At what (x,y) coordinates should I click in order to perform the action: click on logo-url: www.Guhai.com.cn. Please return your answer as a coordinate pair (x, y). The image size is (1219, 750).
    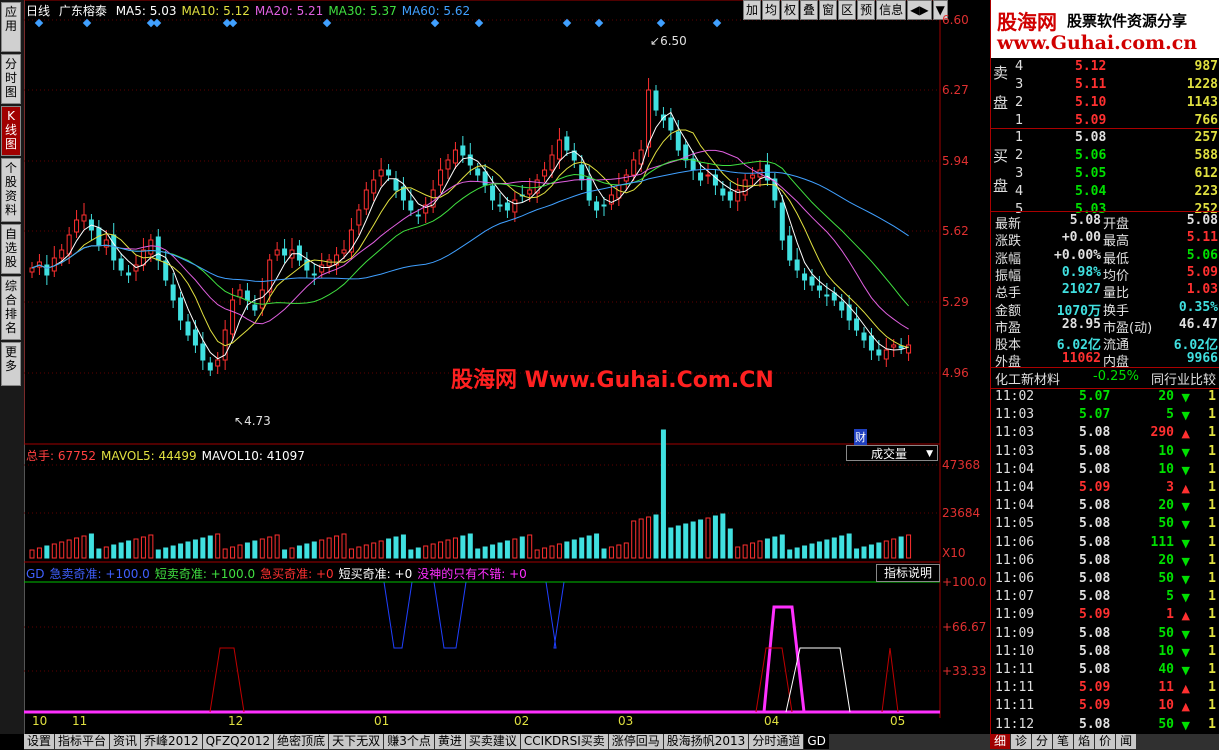
    Looking at the image, I should click on (1097, 43).